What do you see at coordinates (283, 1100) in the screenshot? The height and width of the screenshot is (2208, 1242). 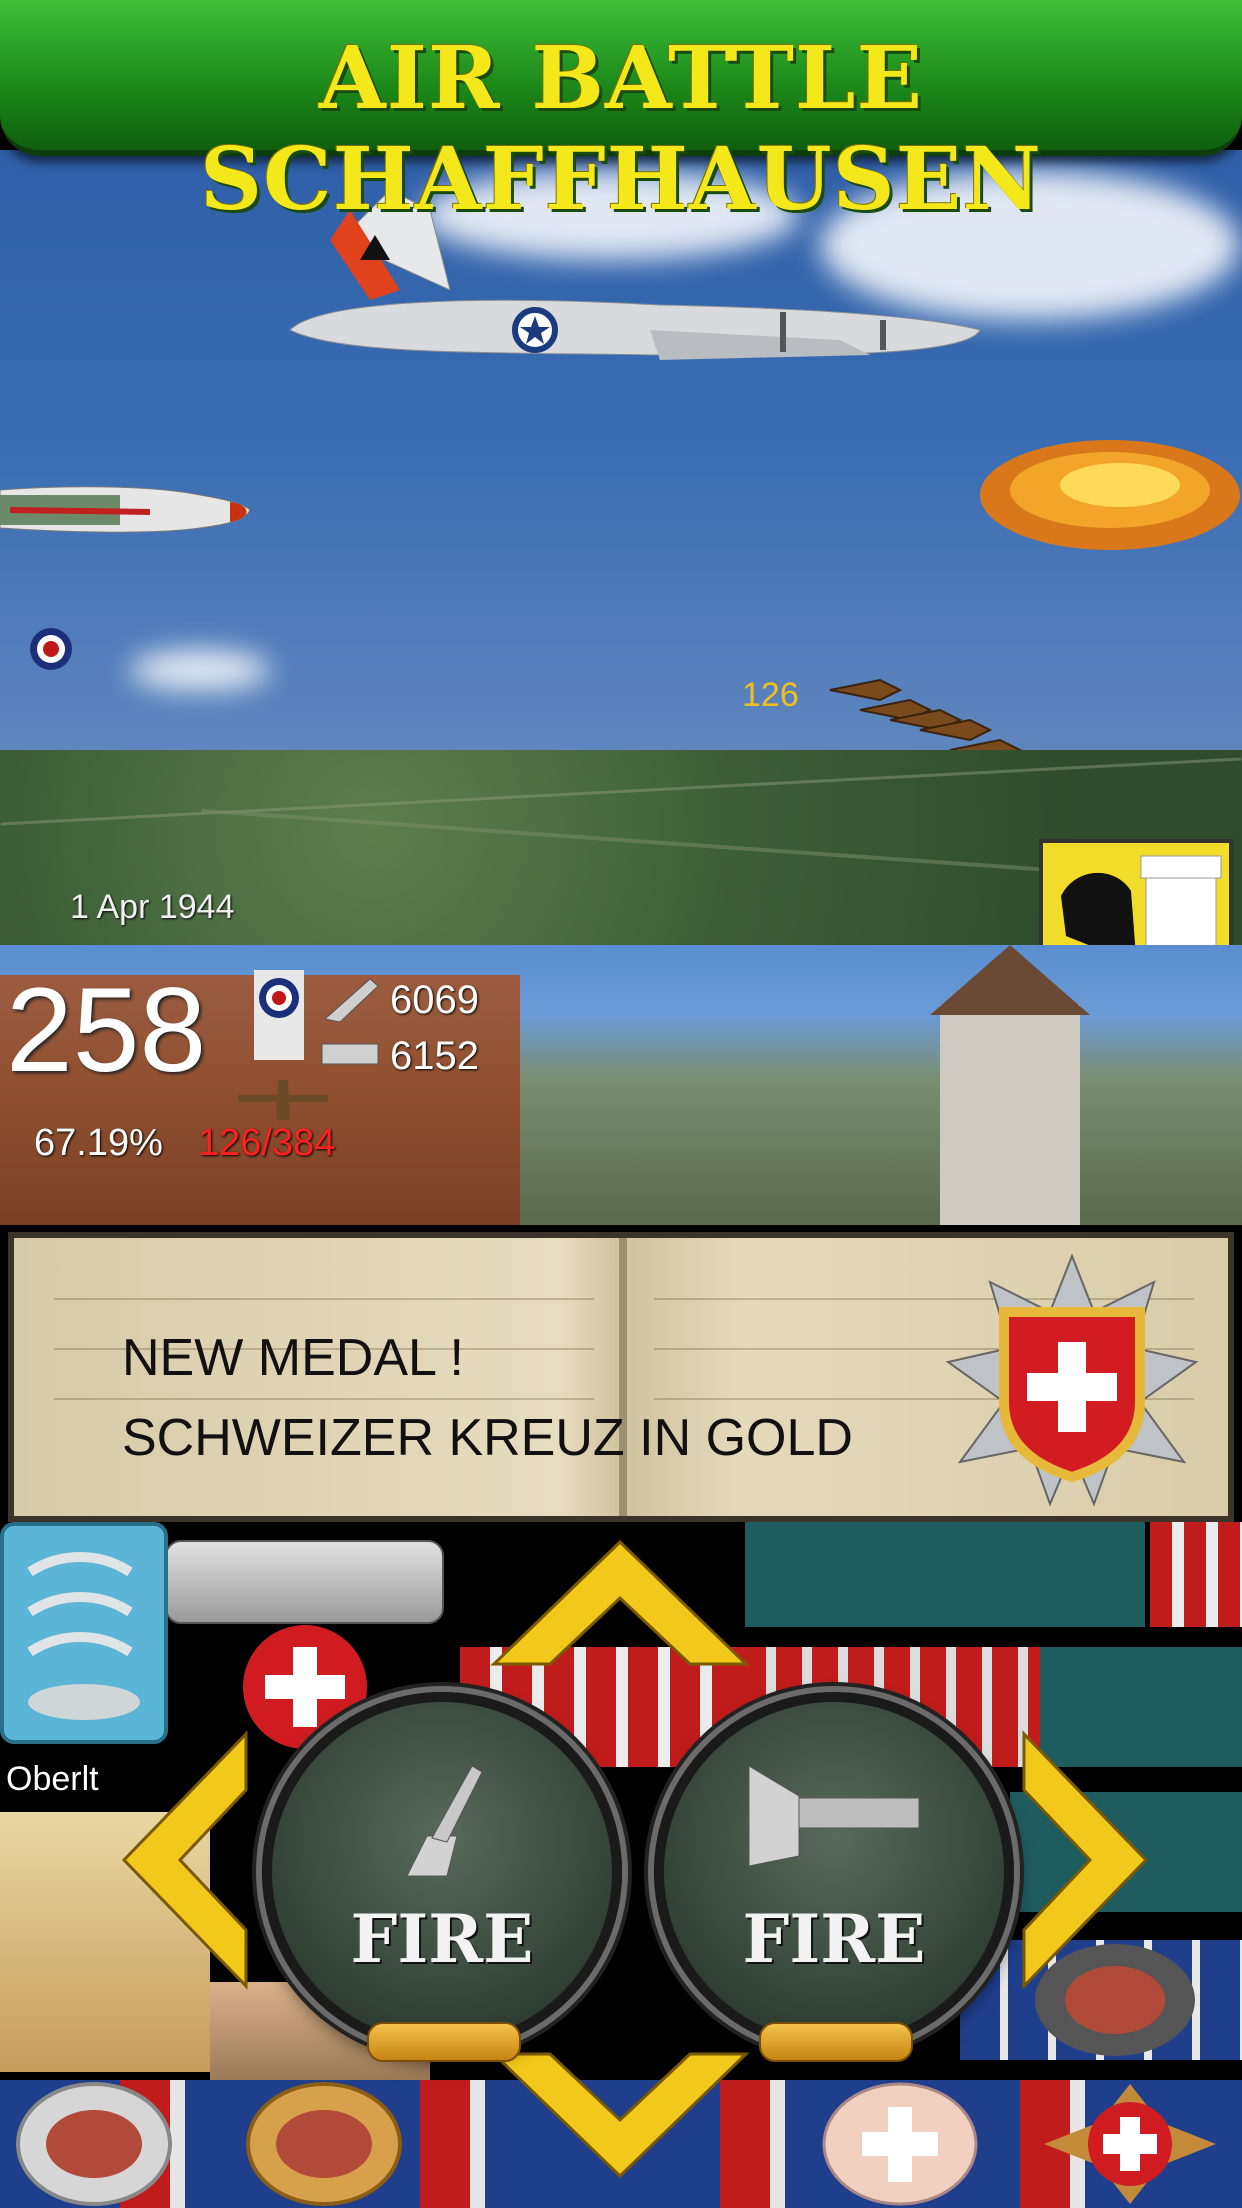 I see `bomber-icon` at bounding box center [283, 1100].